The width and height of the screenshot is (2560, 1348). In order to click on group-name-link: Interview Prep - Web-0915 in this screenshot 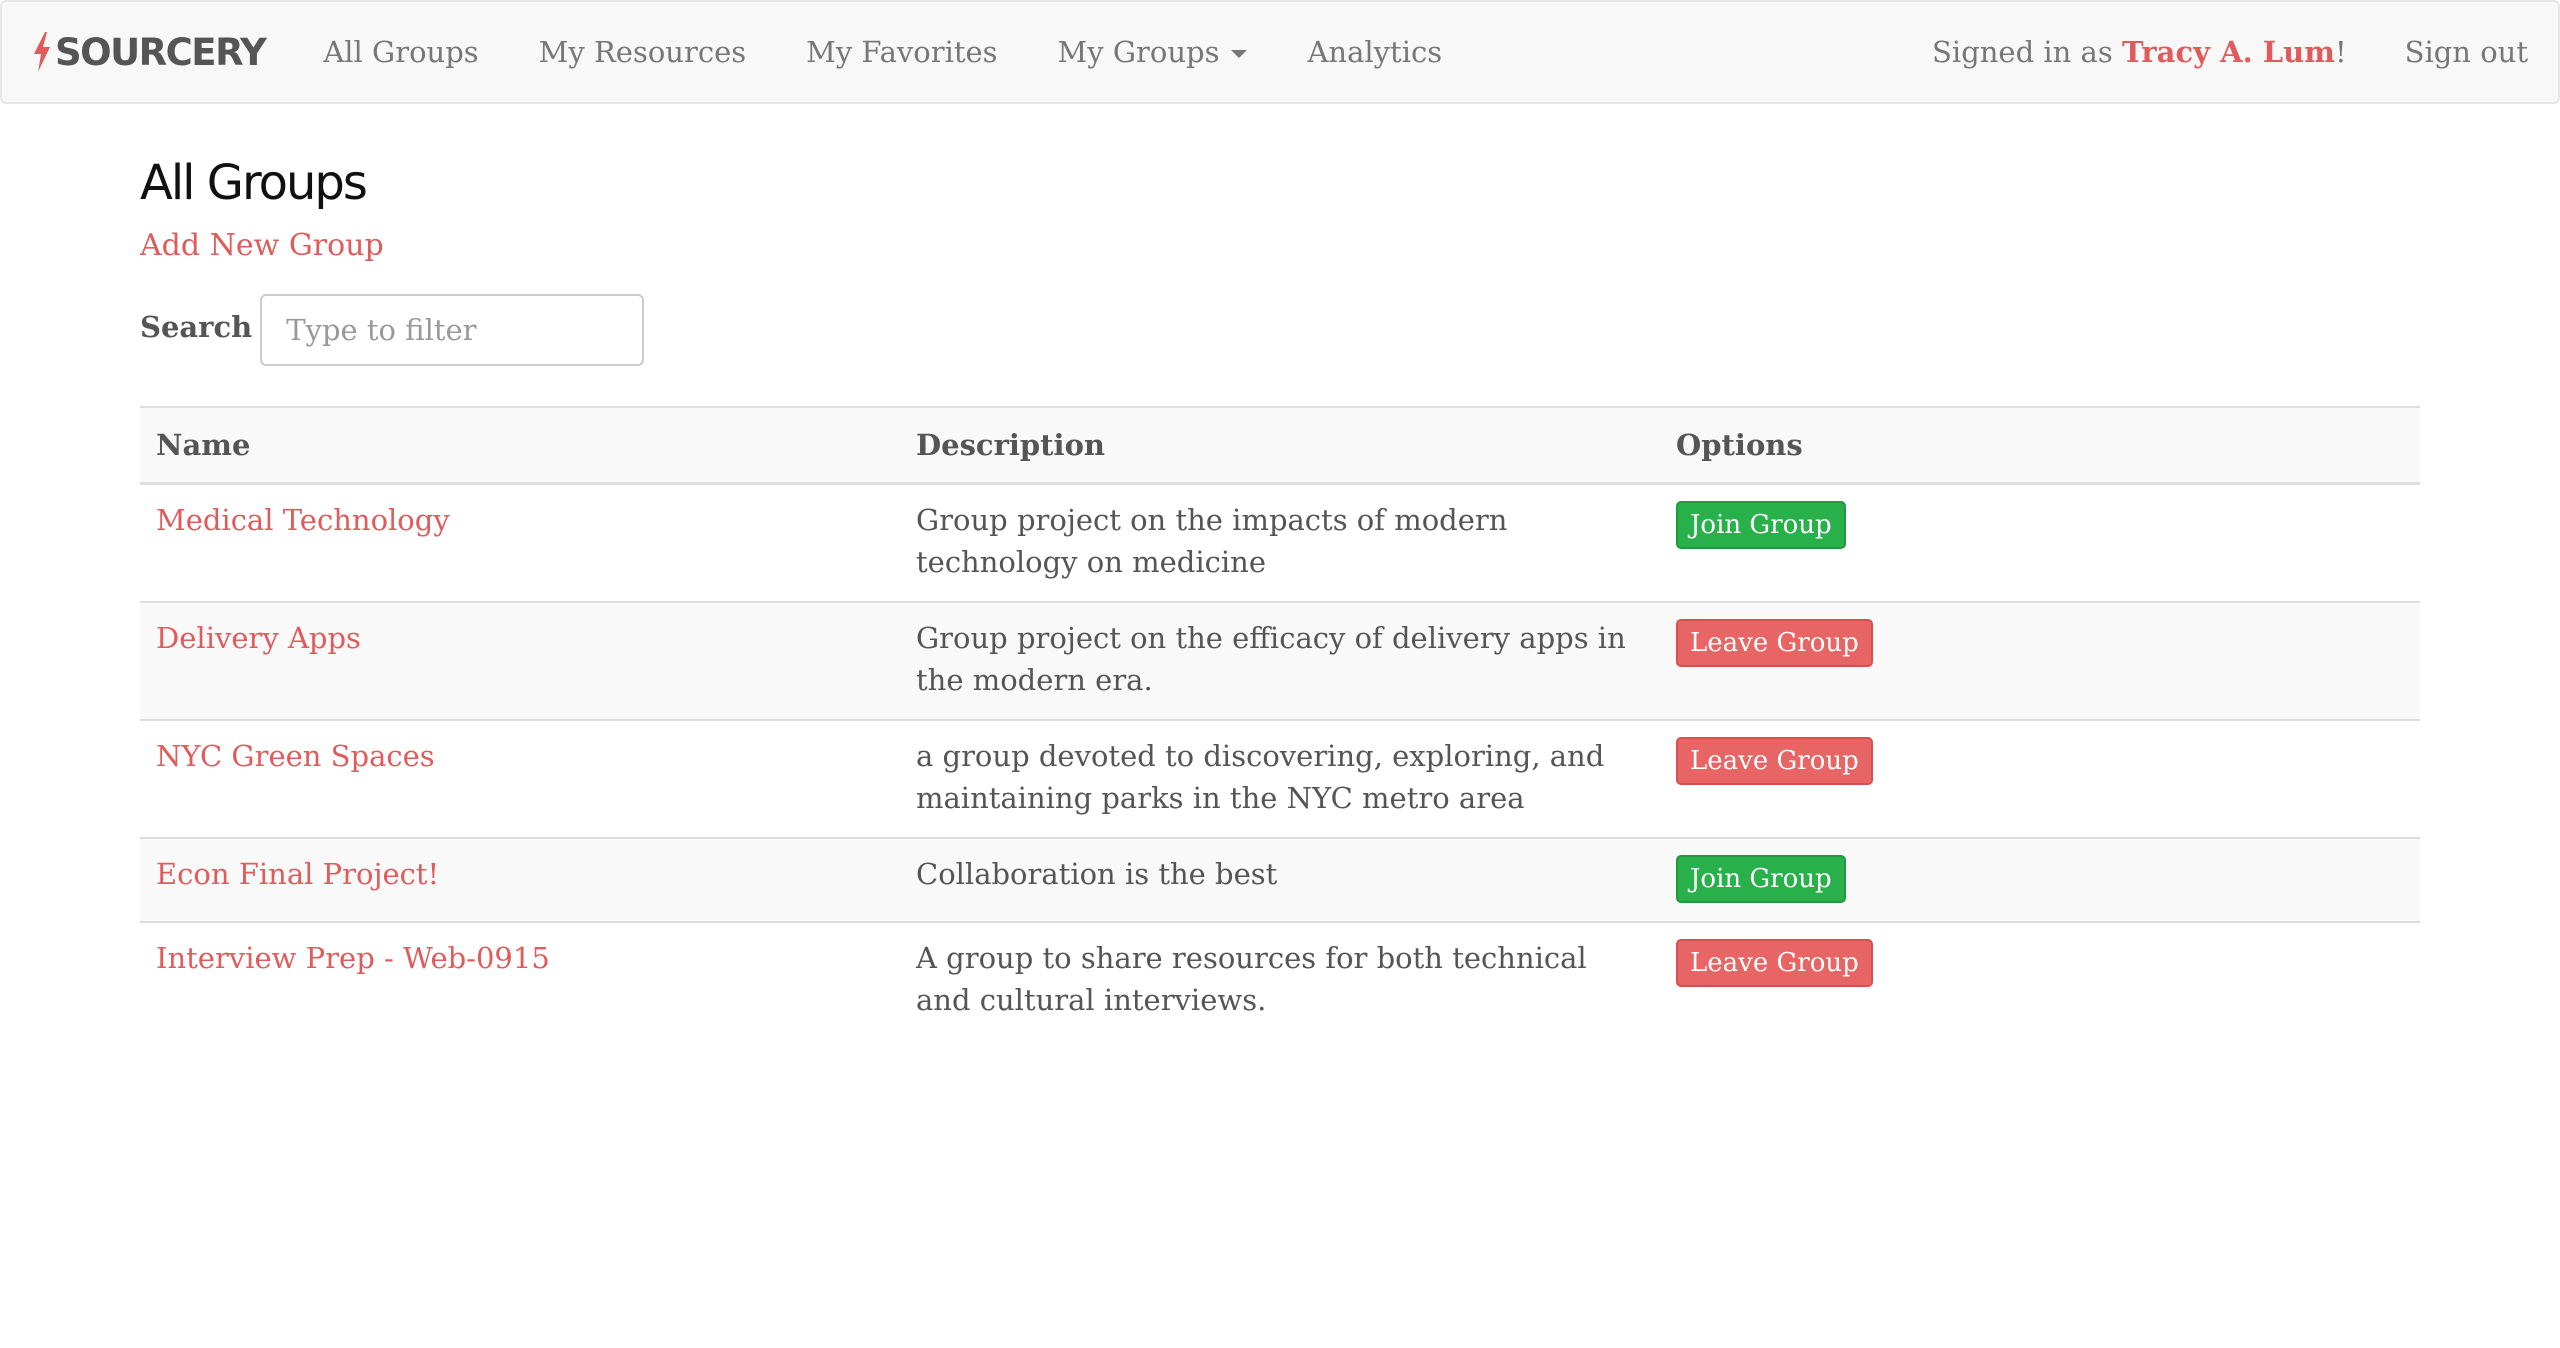, I will do `click(353, 958)`.